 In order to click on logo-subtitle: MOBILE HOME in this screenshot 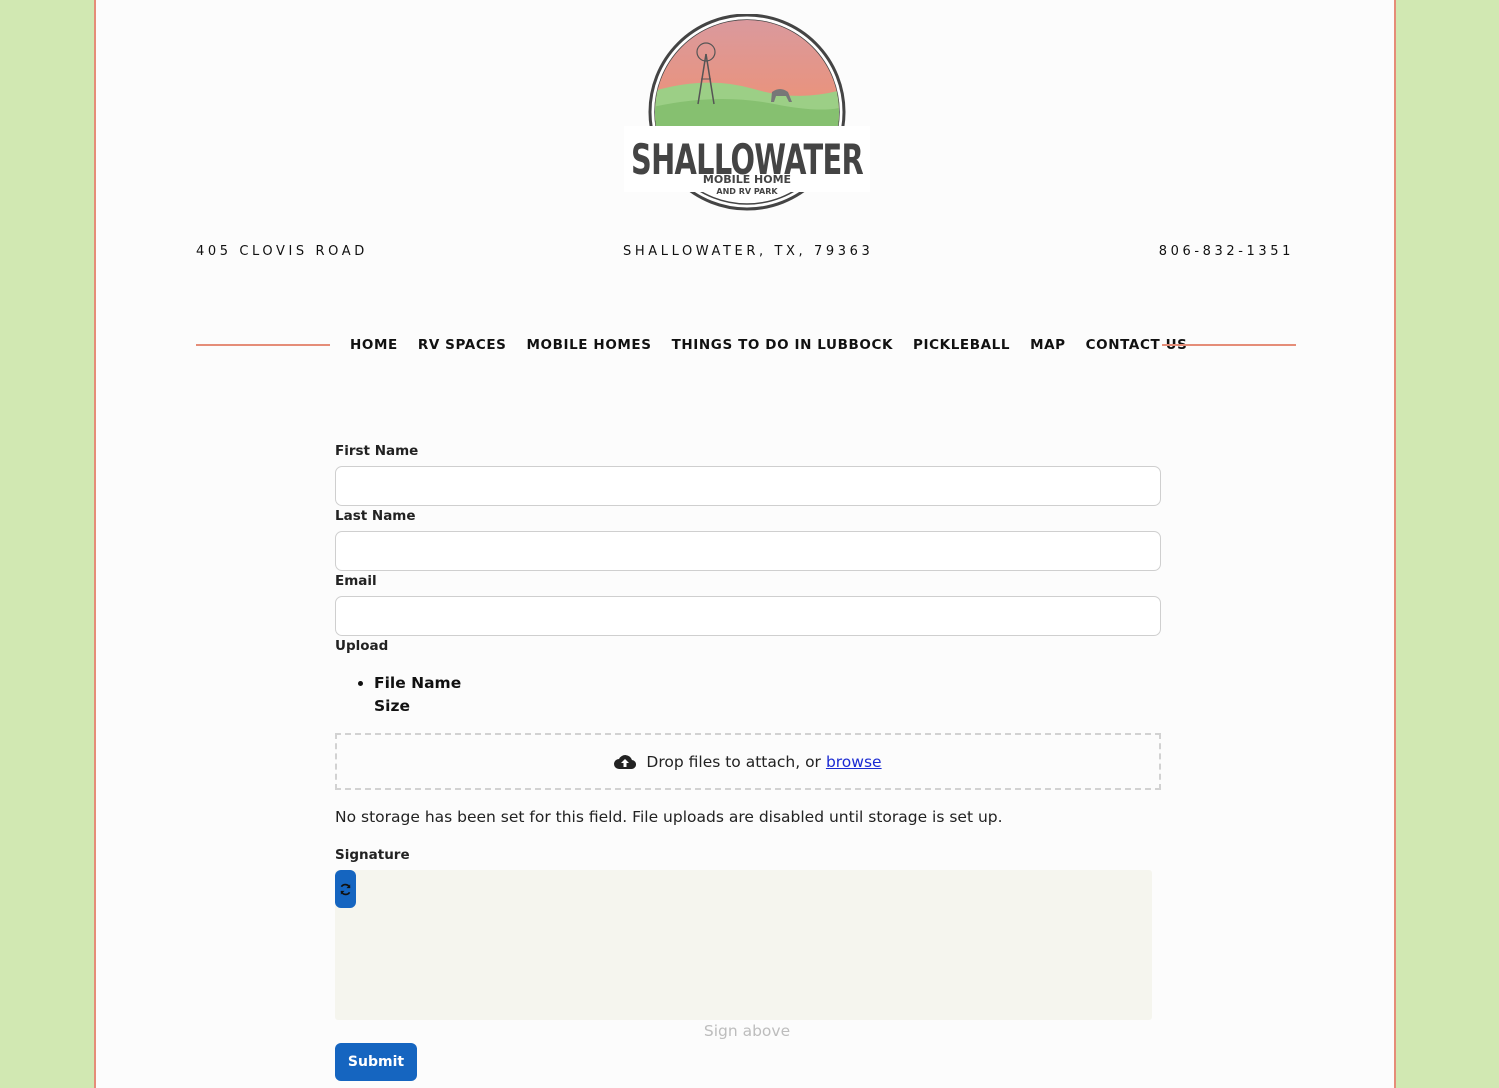, I will do `click(747, 179)`.